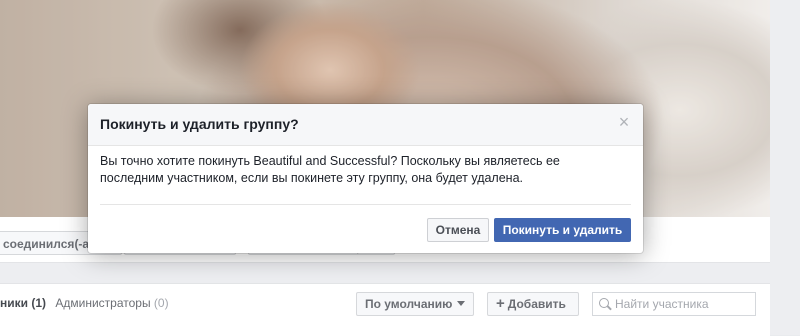 This screenshot has height=336, width=800. What do you see at coordinates (23, 303) in the screenshot?
I see `tab-members: ники (1)` at bounding box center [23, 303].